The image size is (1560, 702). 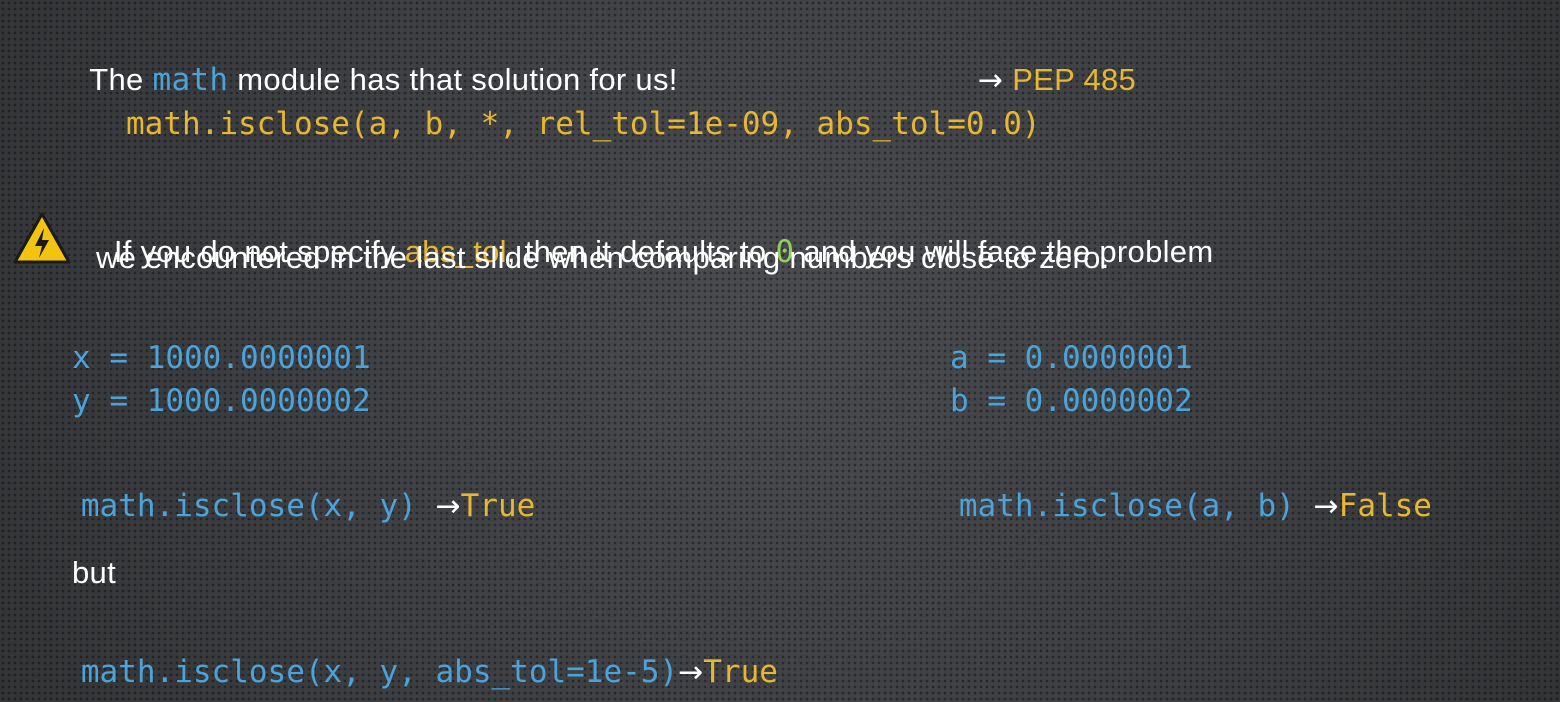 I want to click on intro-module-name: math, so click(x=190, y=80).